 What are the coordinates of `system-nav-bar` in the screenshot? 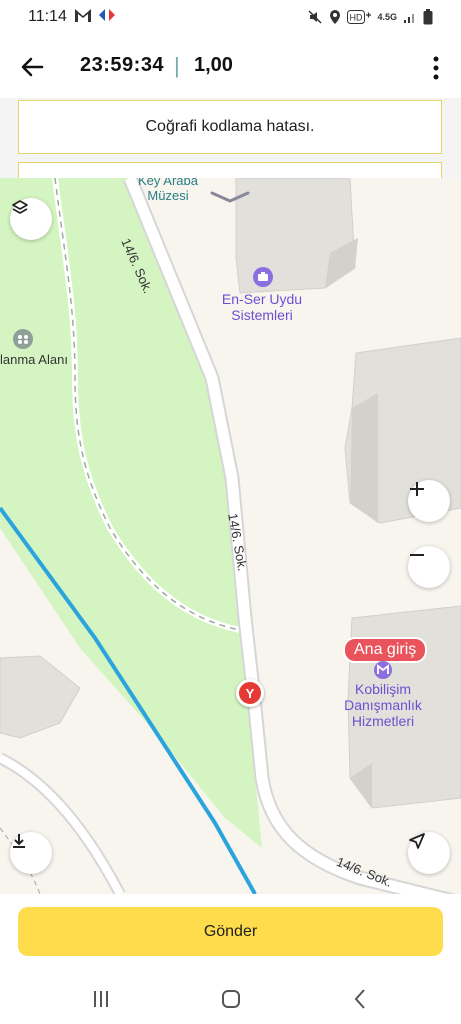 It's located at (230, 999).